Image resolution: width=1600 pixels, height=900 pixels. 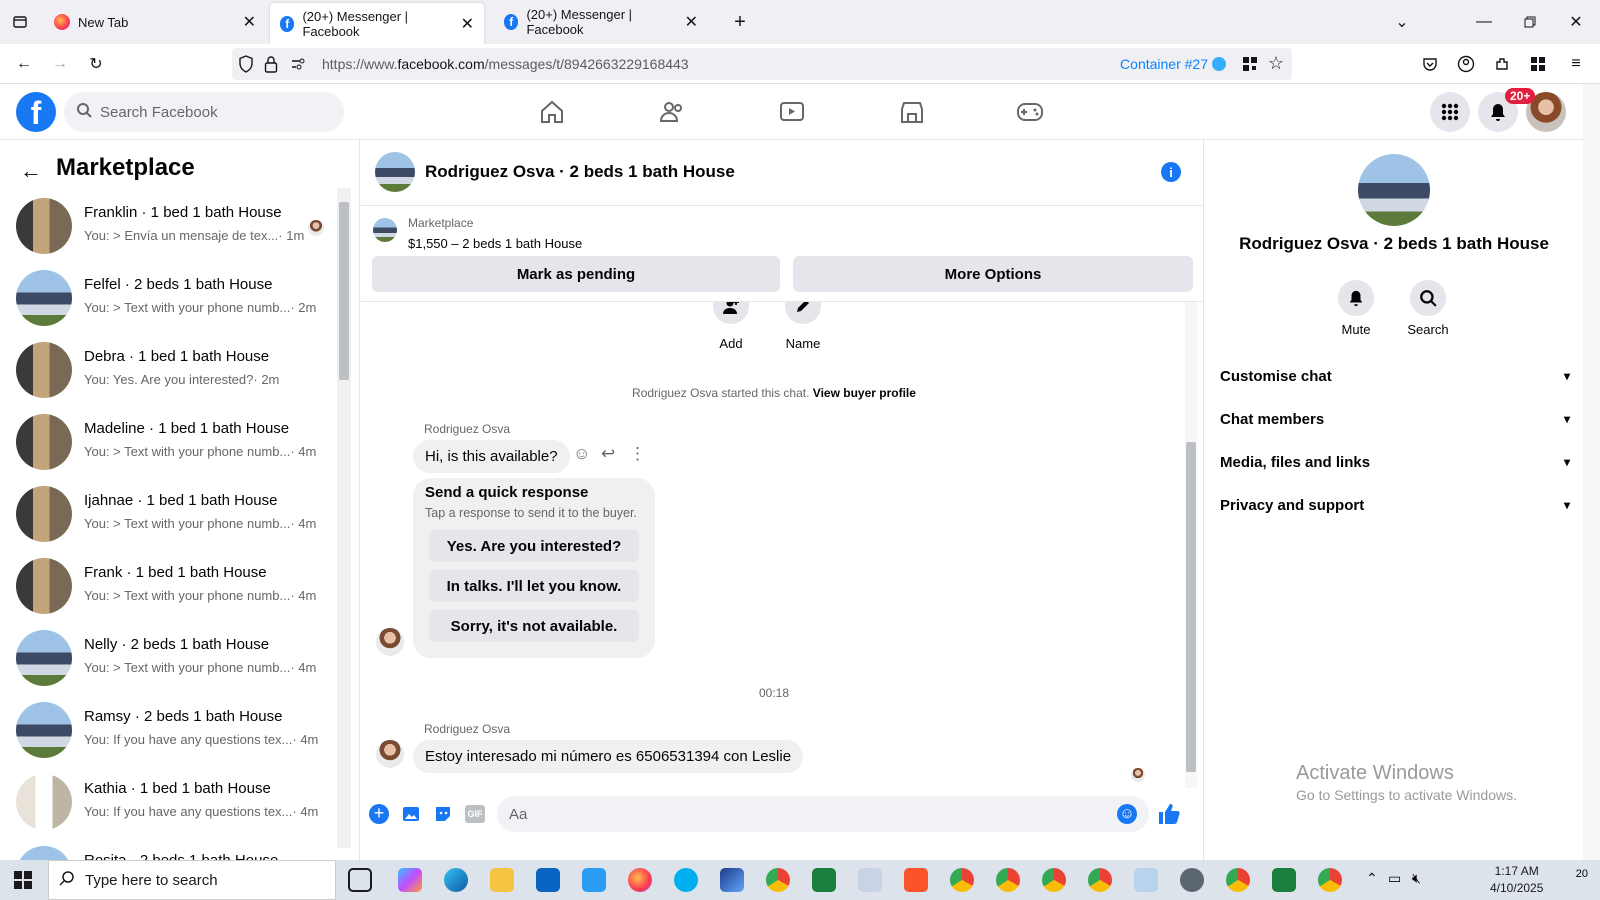 I want to click on home-icon, so click(x=552, y=112).